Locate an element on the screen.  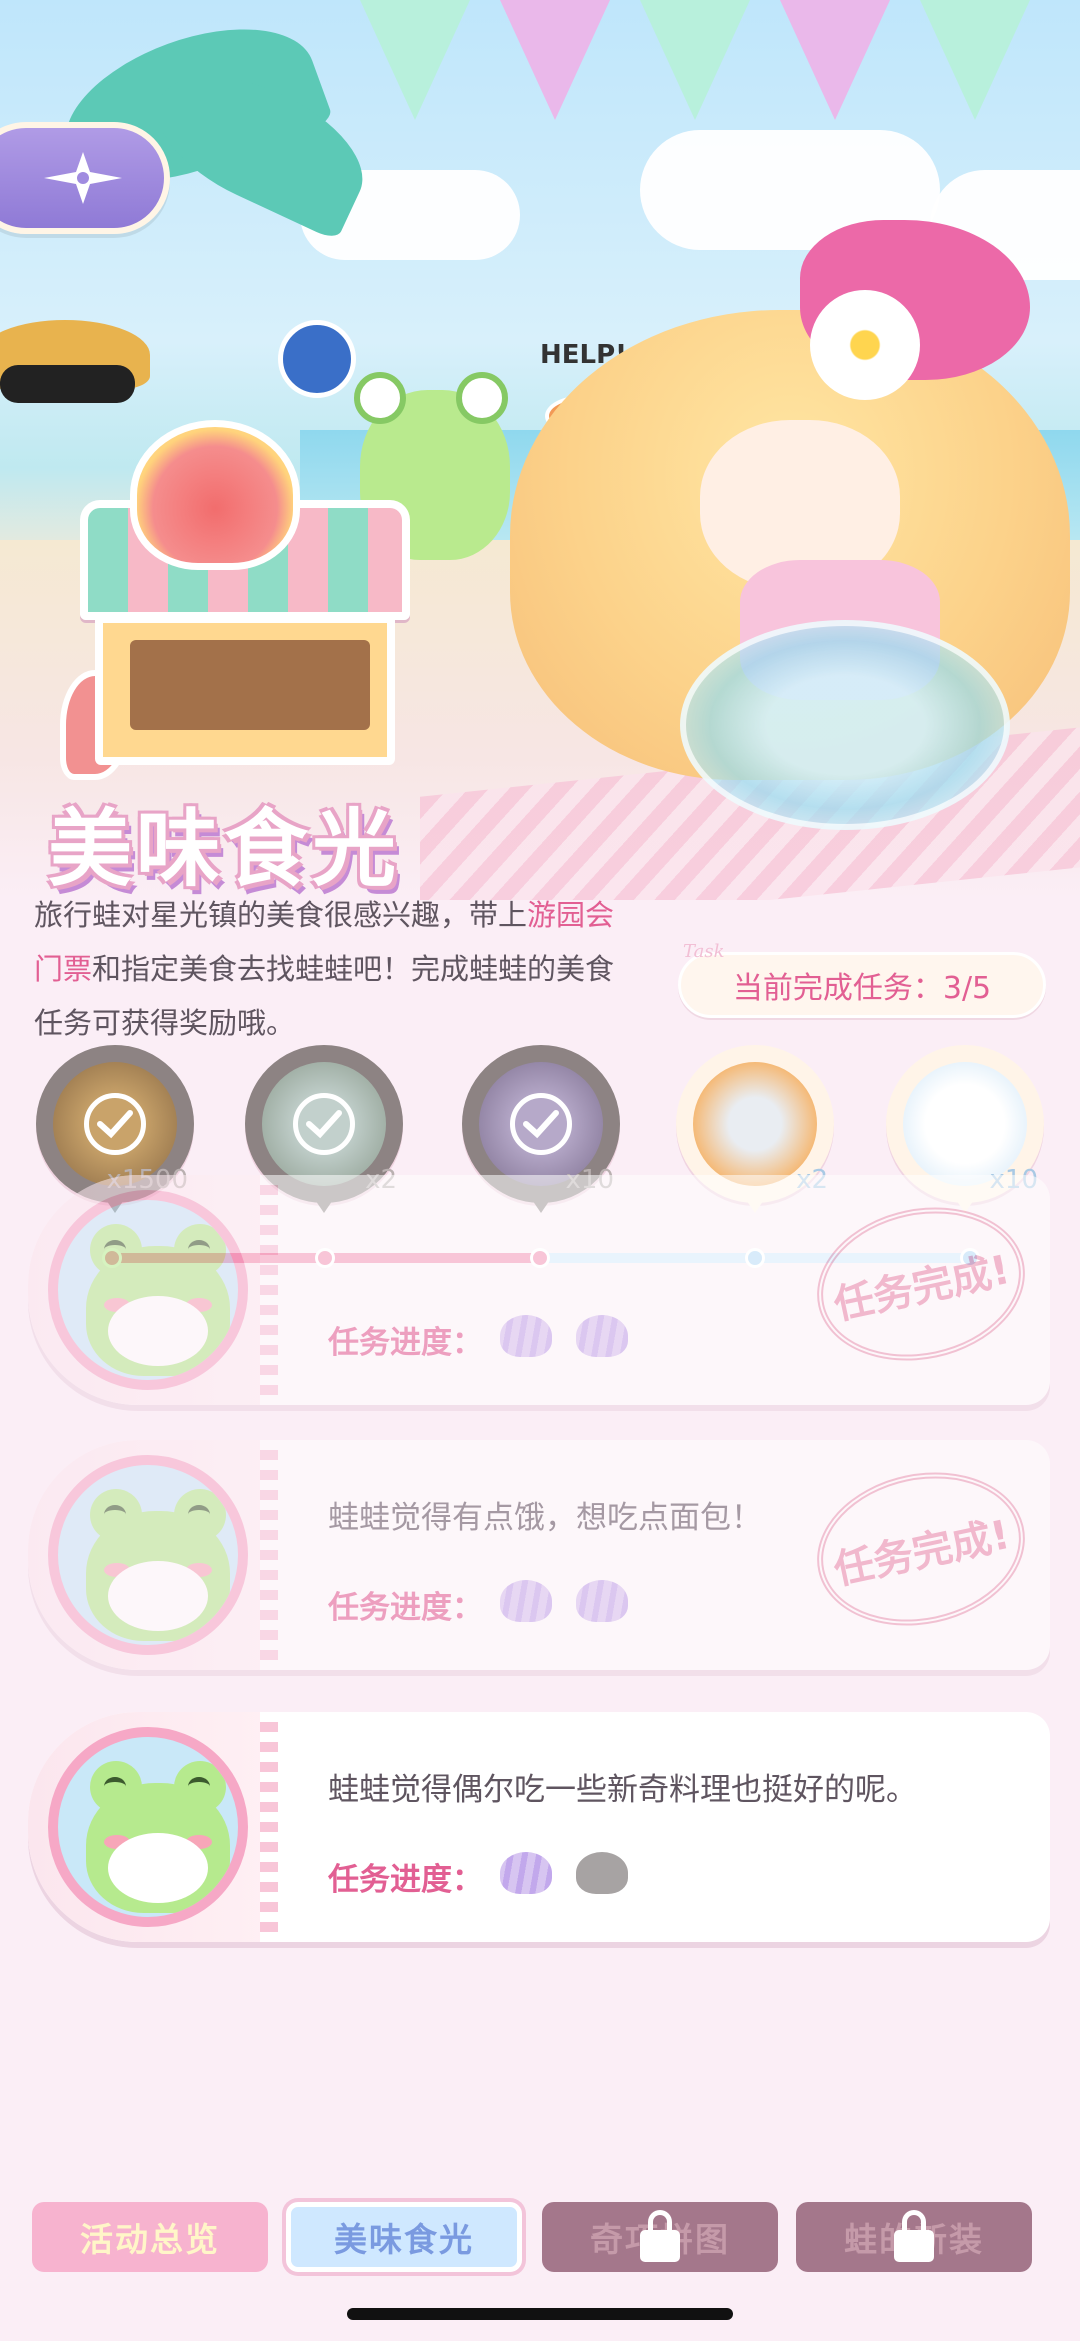
sunglasses is located at coordinates (67, 384).